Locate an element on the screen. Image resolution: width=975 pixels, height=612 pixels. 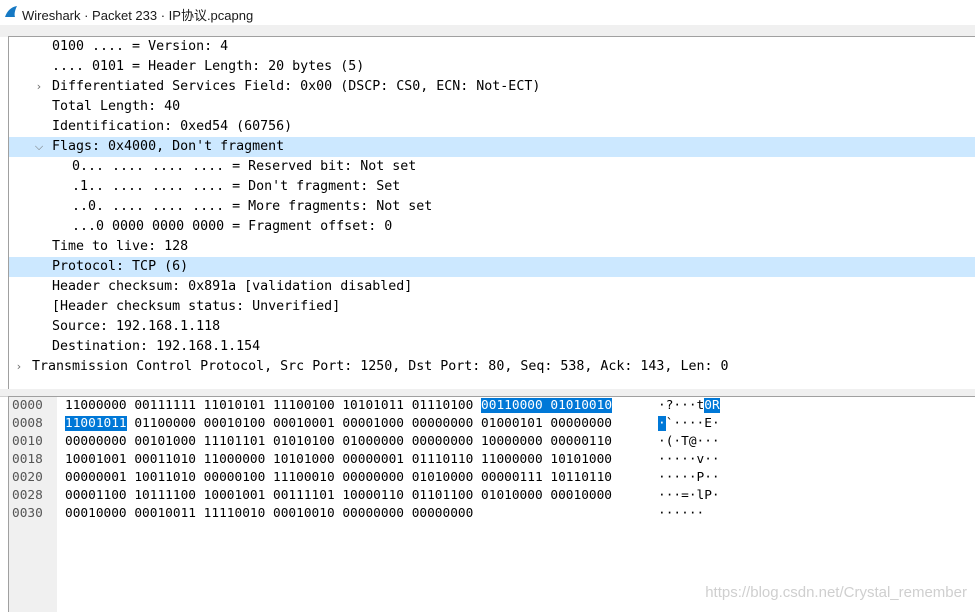
byte-ascii: ·?···t0R is located at coordinates (689, 406).